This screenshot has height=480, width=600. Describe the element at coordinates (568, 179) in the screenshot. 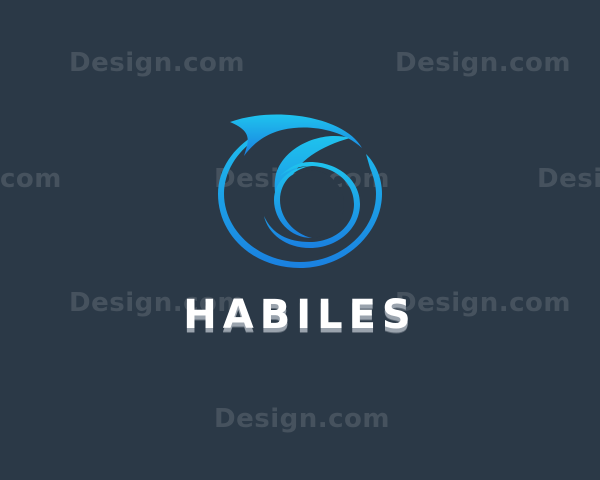

I see `watermark-mid-right-cut: Desi` at that location.